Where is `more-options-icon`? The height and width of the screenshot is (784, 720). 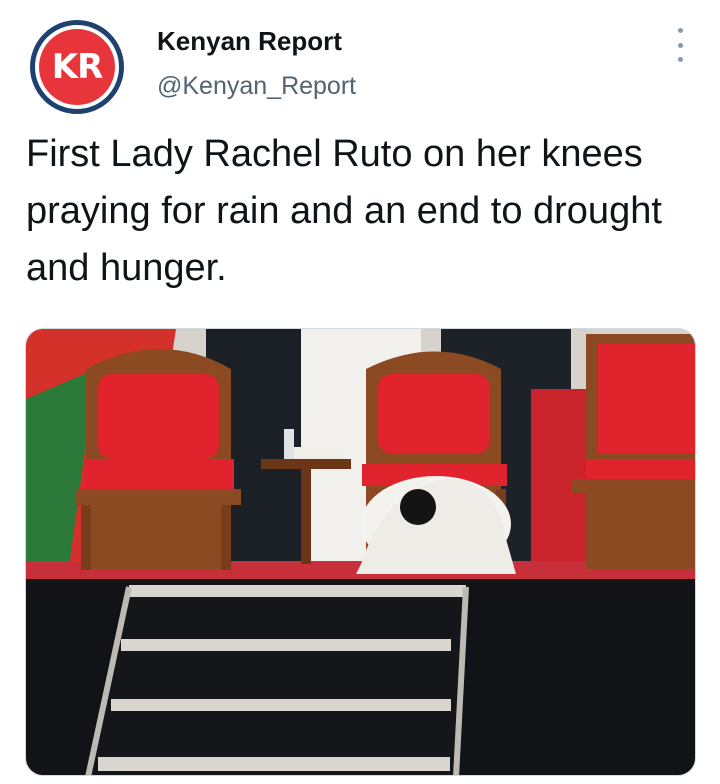
more-options-icon is located at coordinates (680, 45).